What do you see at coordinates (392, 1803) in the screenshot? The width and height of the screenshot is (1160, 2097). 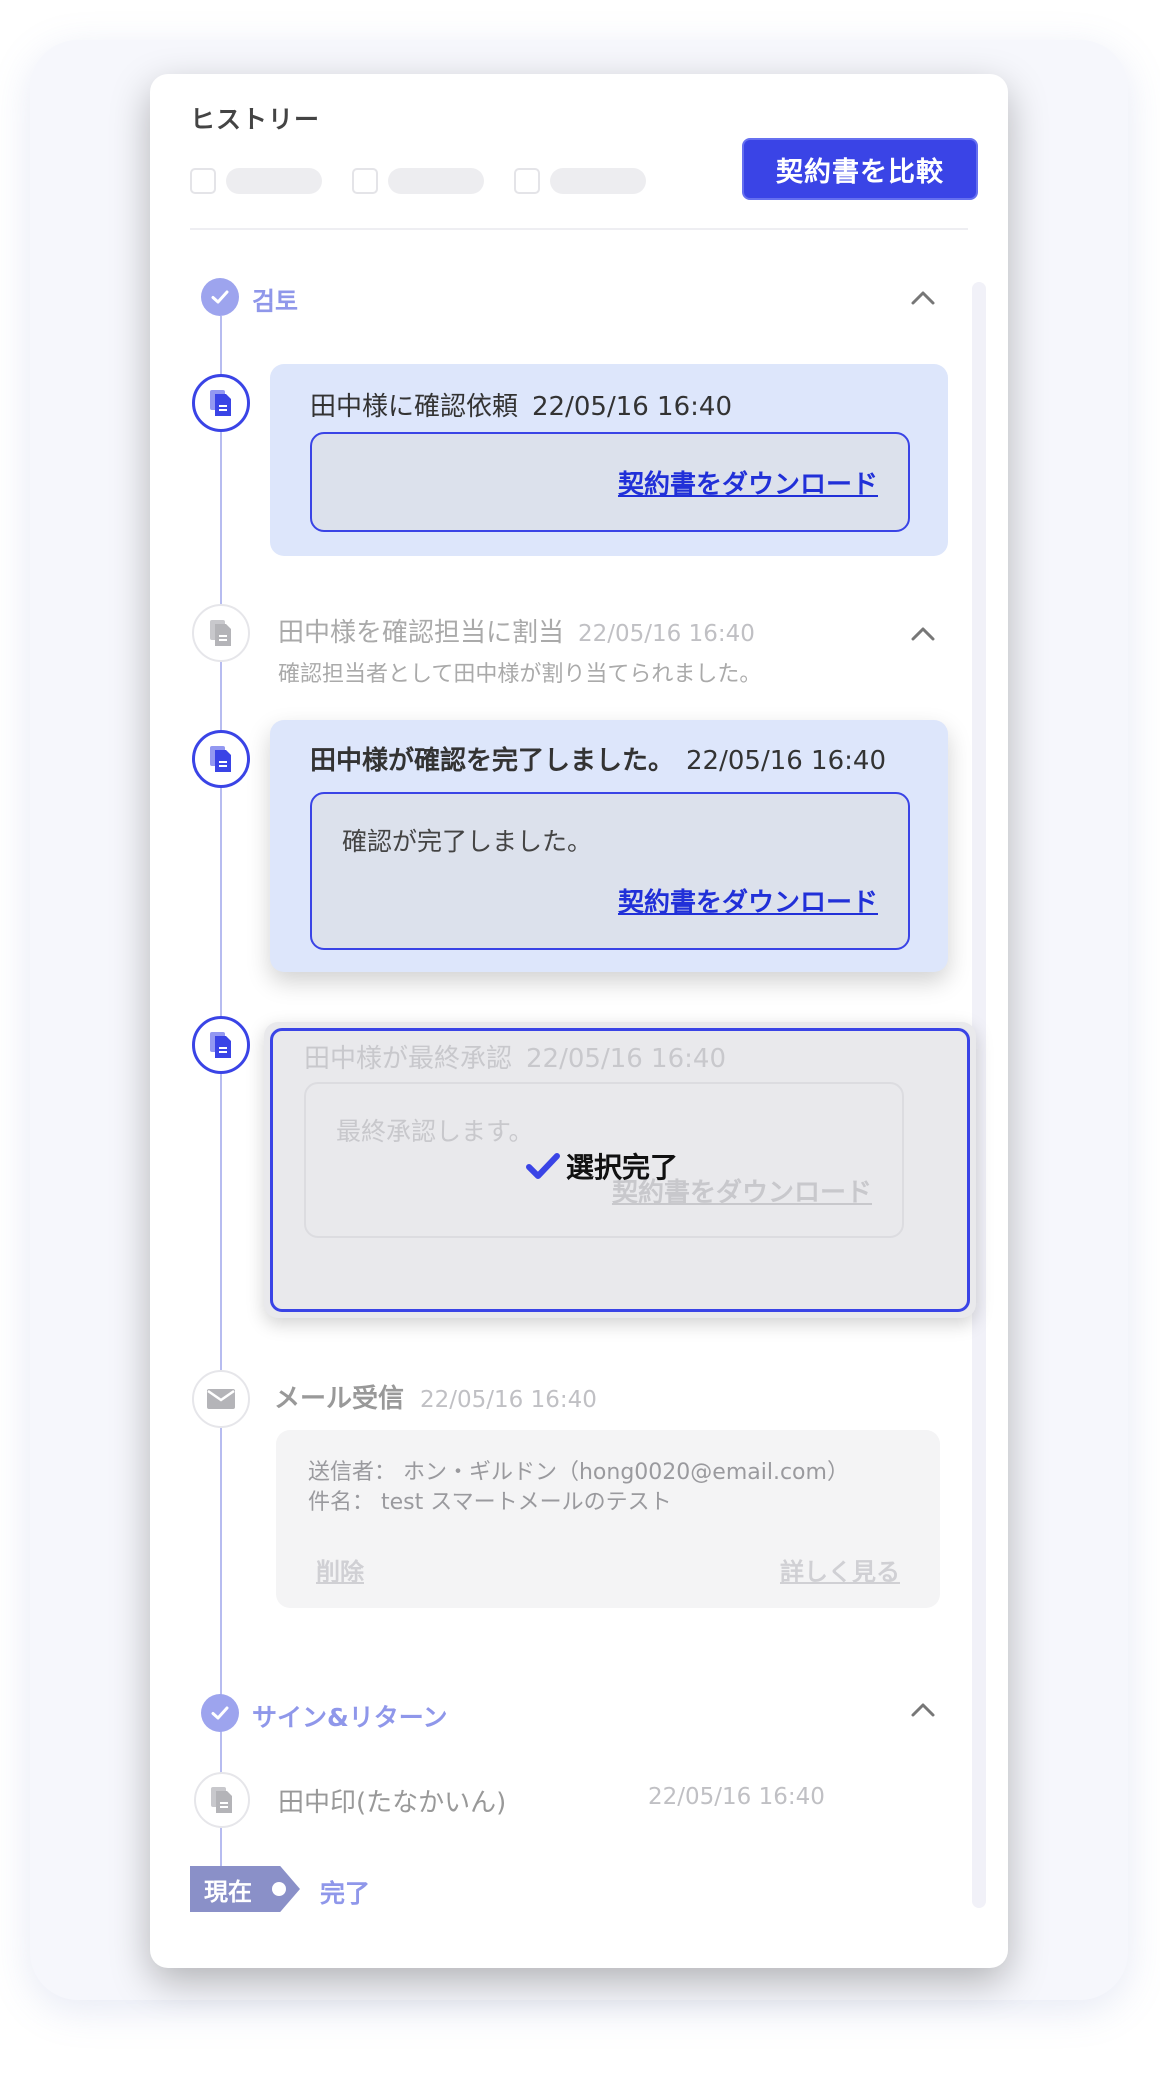 I see `event-title: 田中印(たなかいん)` at bounding box center [392, 1803].